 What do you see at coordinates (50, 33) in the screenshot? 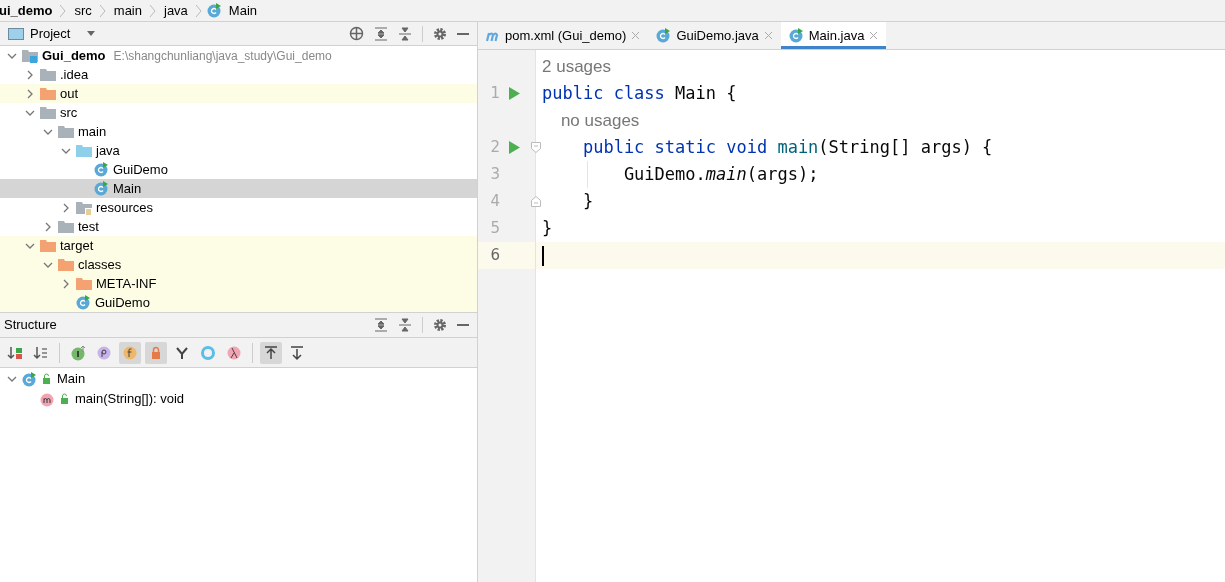
I see `panel-title: Project` at bounding box center [50, 33].